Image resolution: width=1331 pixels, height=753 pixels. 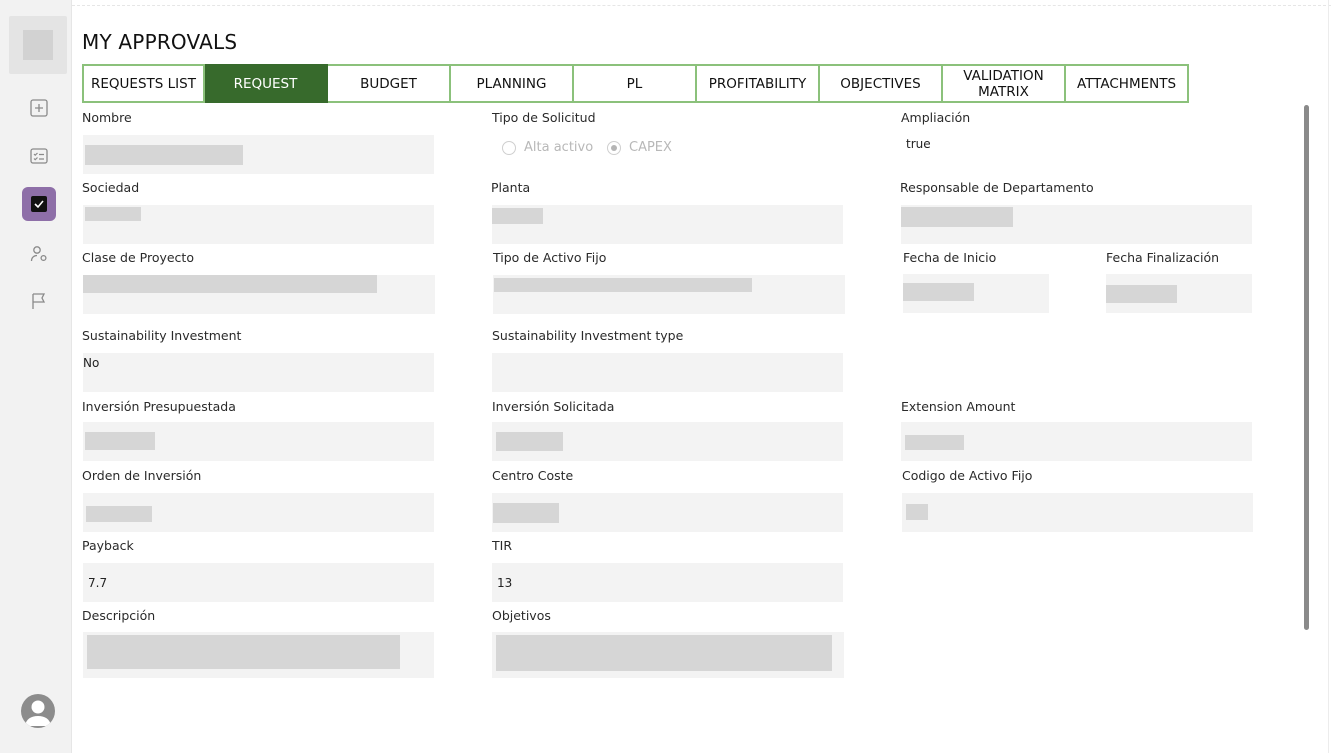 I want to click on payback-value: 7.7, so click(x=98, y=583).